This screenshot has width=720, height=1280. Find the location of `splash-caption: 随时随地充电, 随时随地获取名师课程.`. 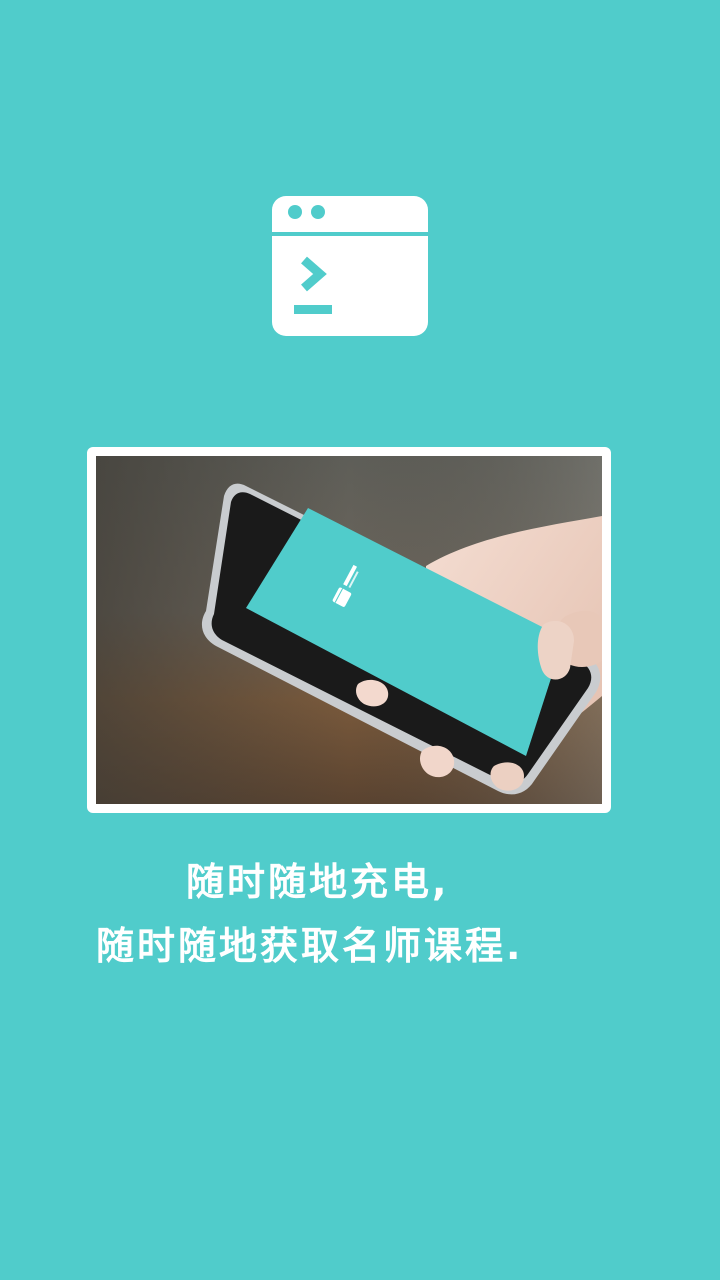

splash-caption: 随时随地充电, 随时随地获取名师课程. is located at coordinates (360, 914).